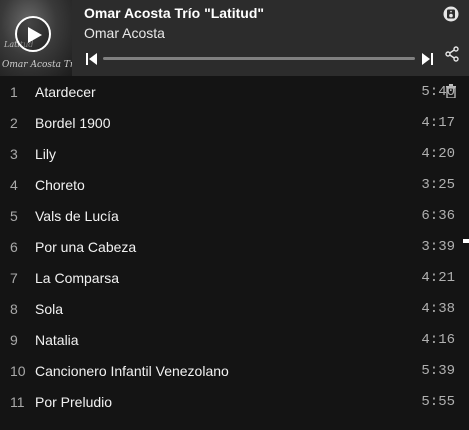  Describe the element at coordinates (132, 371) in the screenshot. I see `track-title: Cancionero Infantil Venezolano` at that location.